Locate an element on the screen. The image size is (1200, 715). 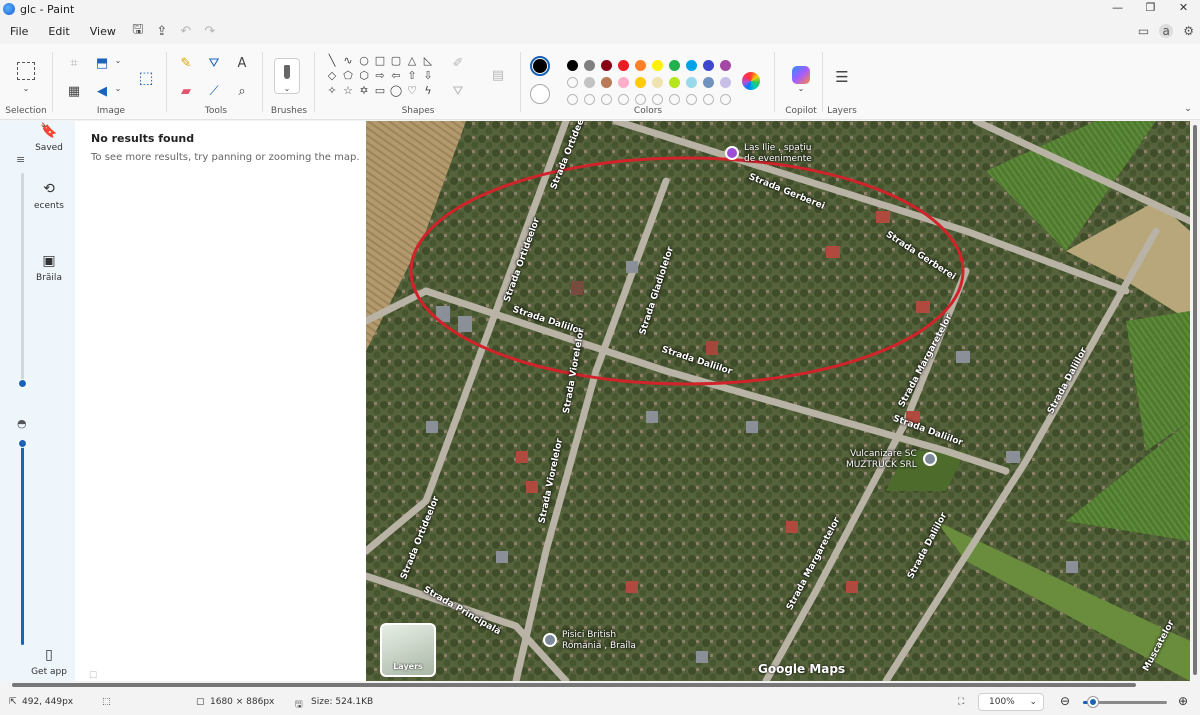
pencil-icon: ✎ is located at coordinates (186, 63).